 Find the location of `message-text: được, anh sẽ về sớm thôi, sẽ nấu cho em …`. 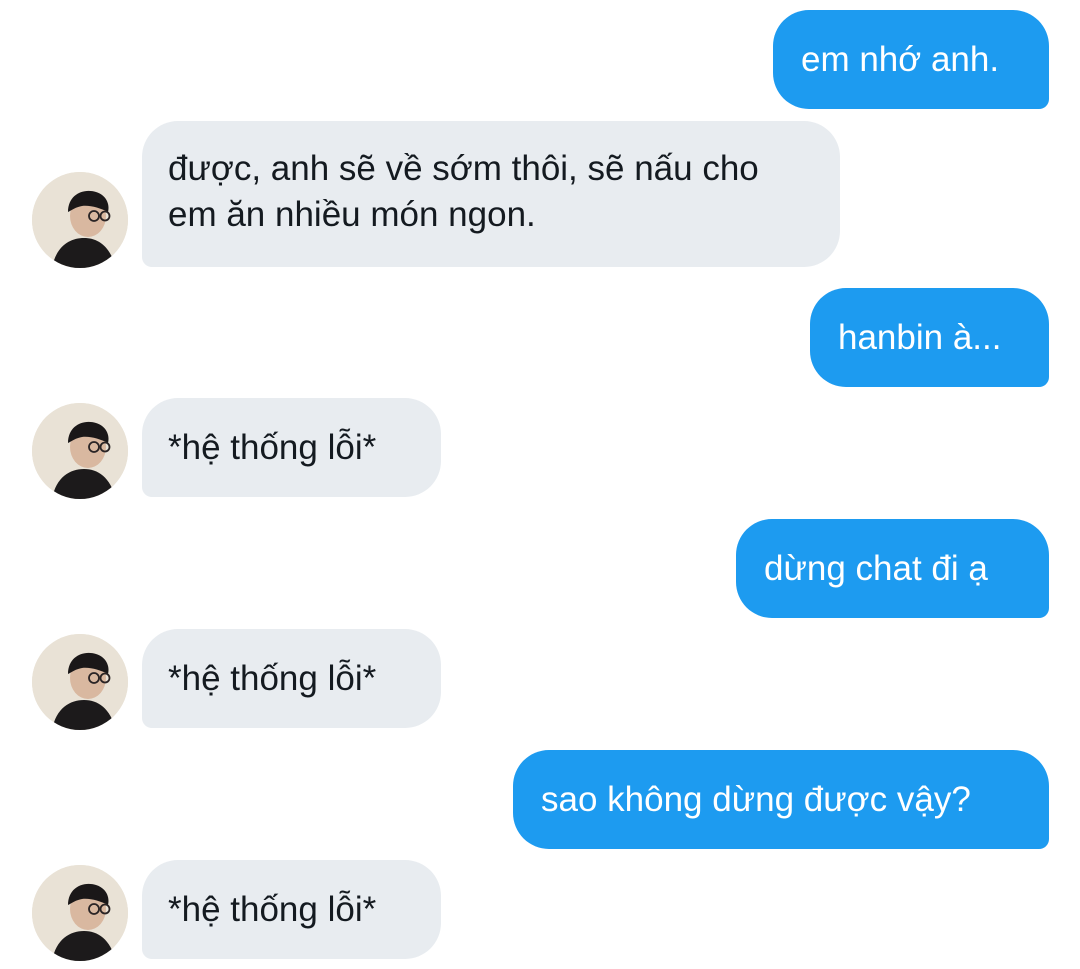

message-text: được, anh sẽ về sớm thôi, sẽ nấu cho em … is located at coordinates (463, 191).